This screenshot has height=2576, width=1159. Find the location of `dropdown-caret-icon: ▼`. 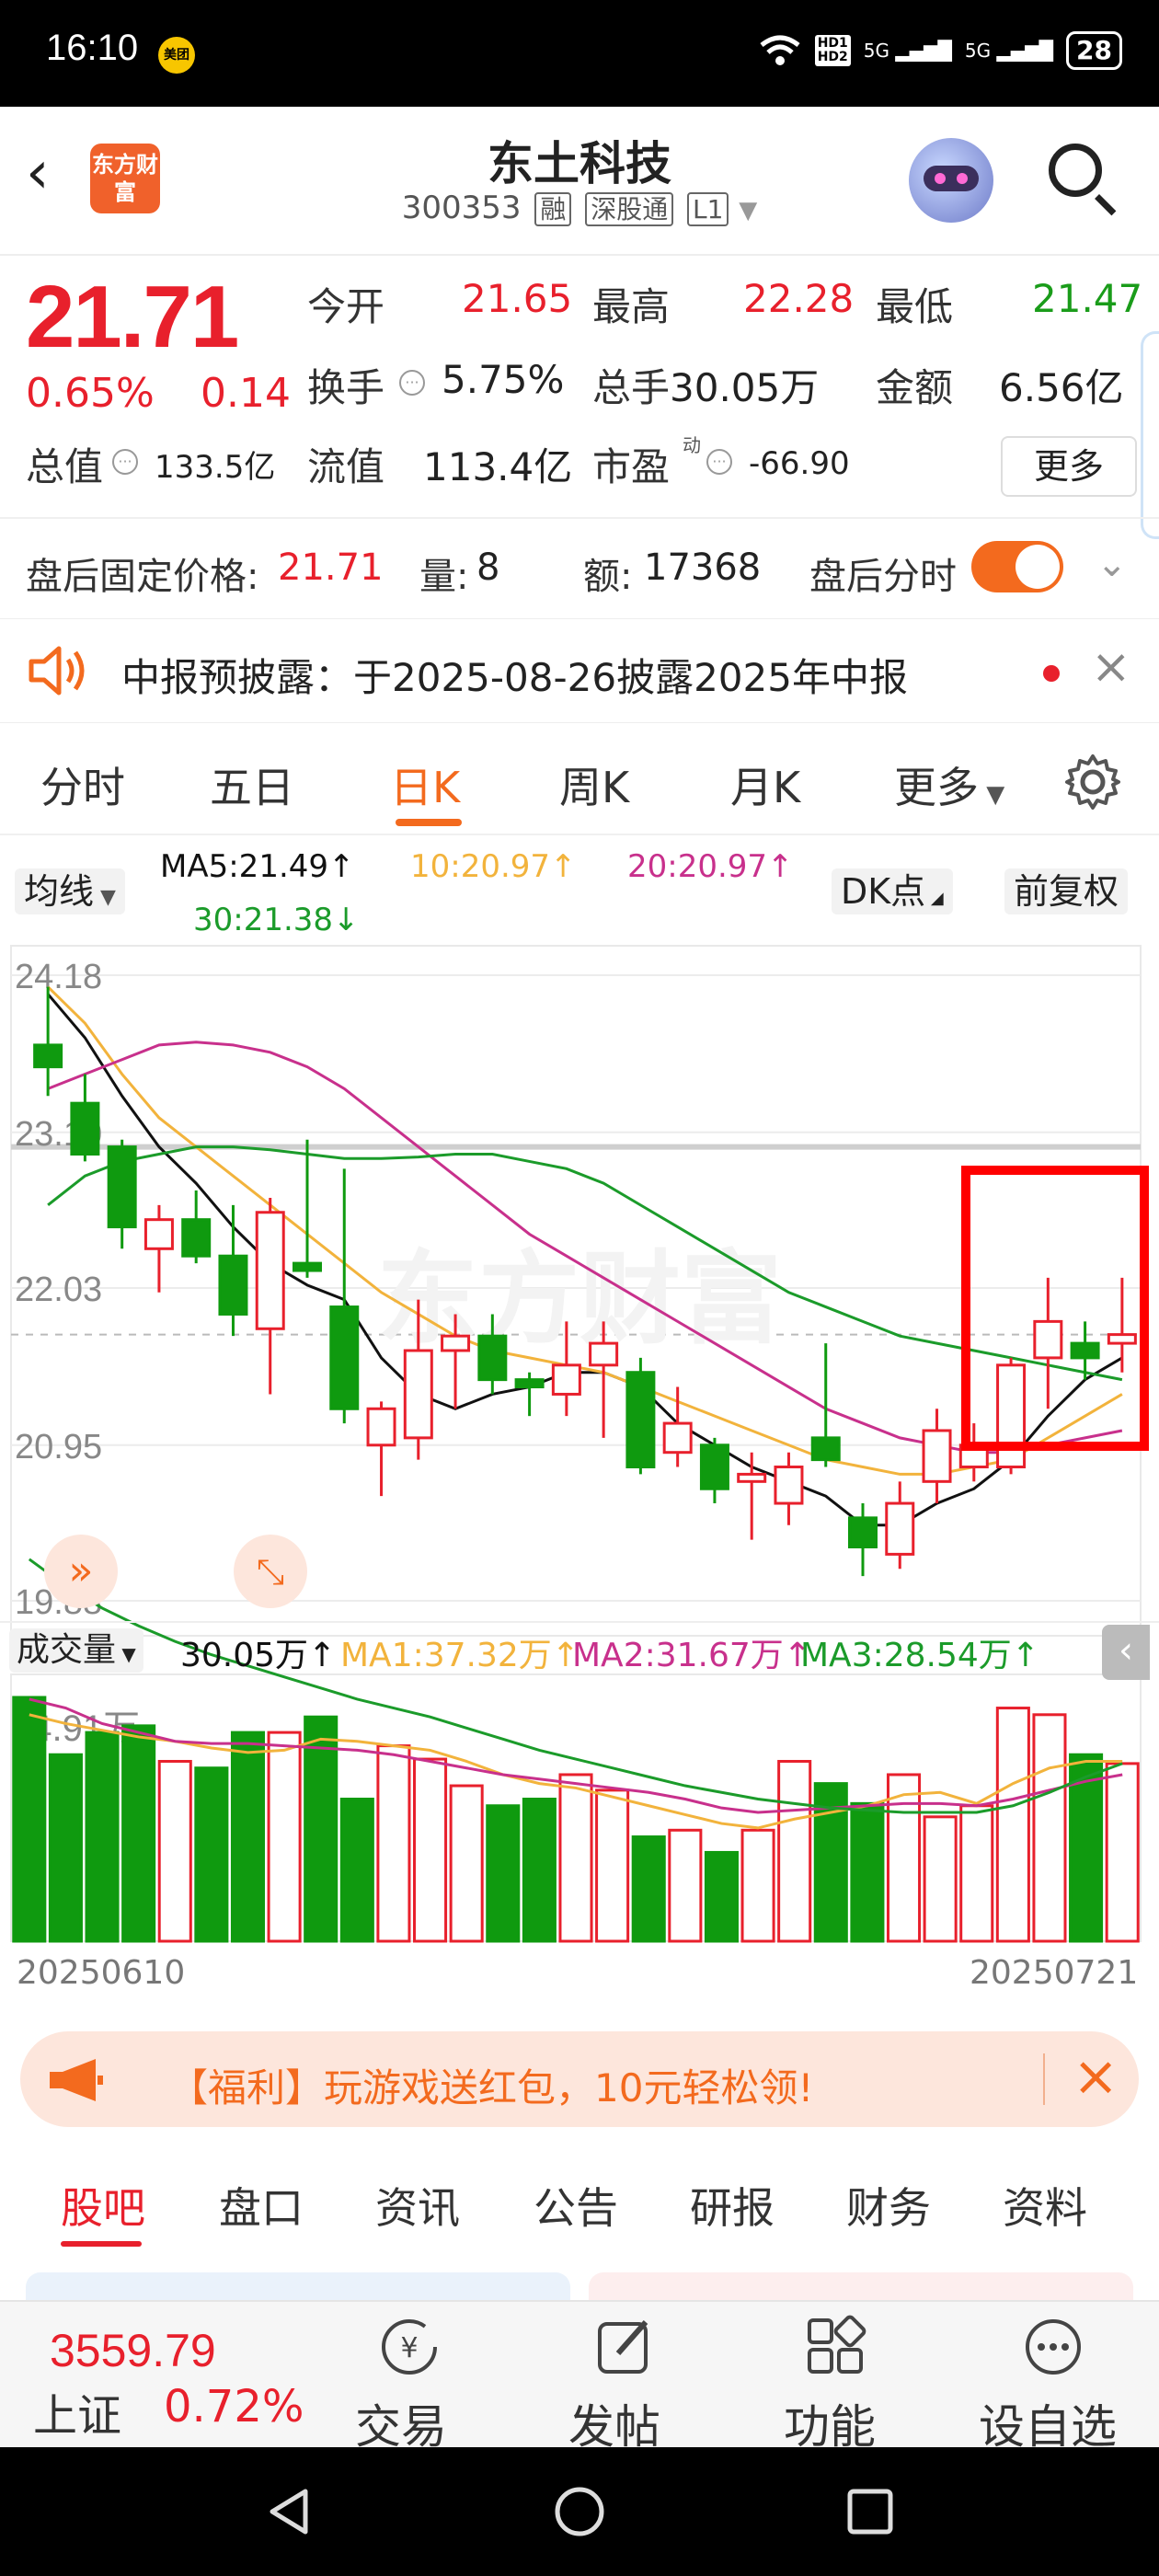

dropdown-caret-icon: ▼ is located at coordinates (748, 210).